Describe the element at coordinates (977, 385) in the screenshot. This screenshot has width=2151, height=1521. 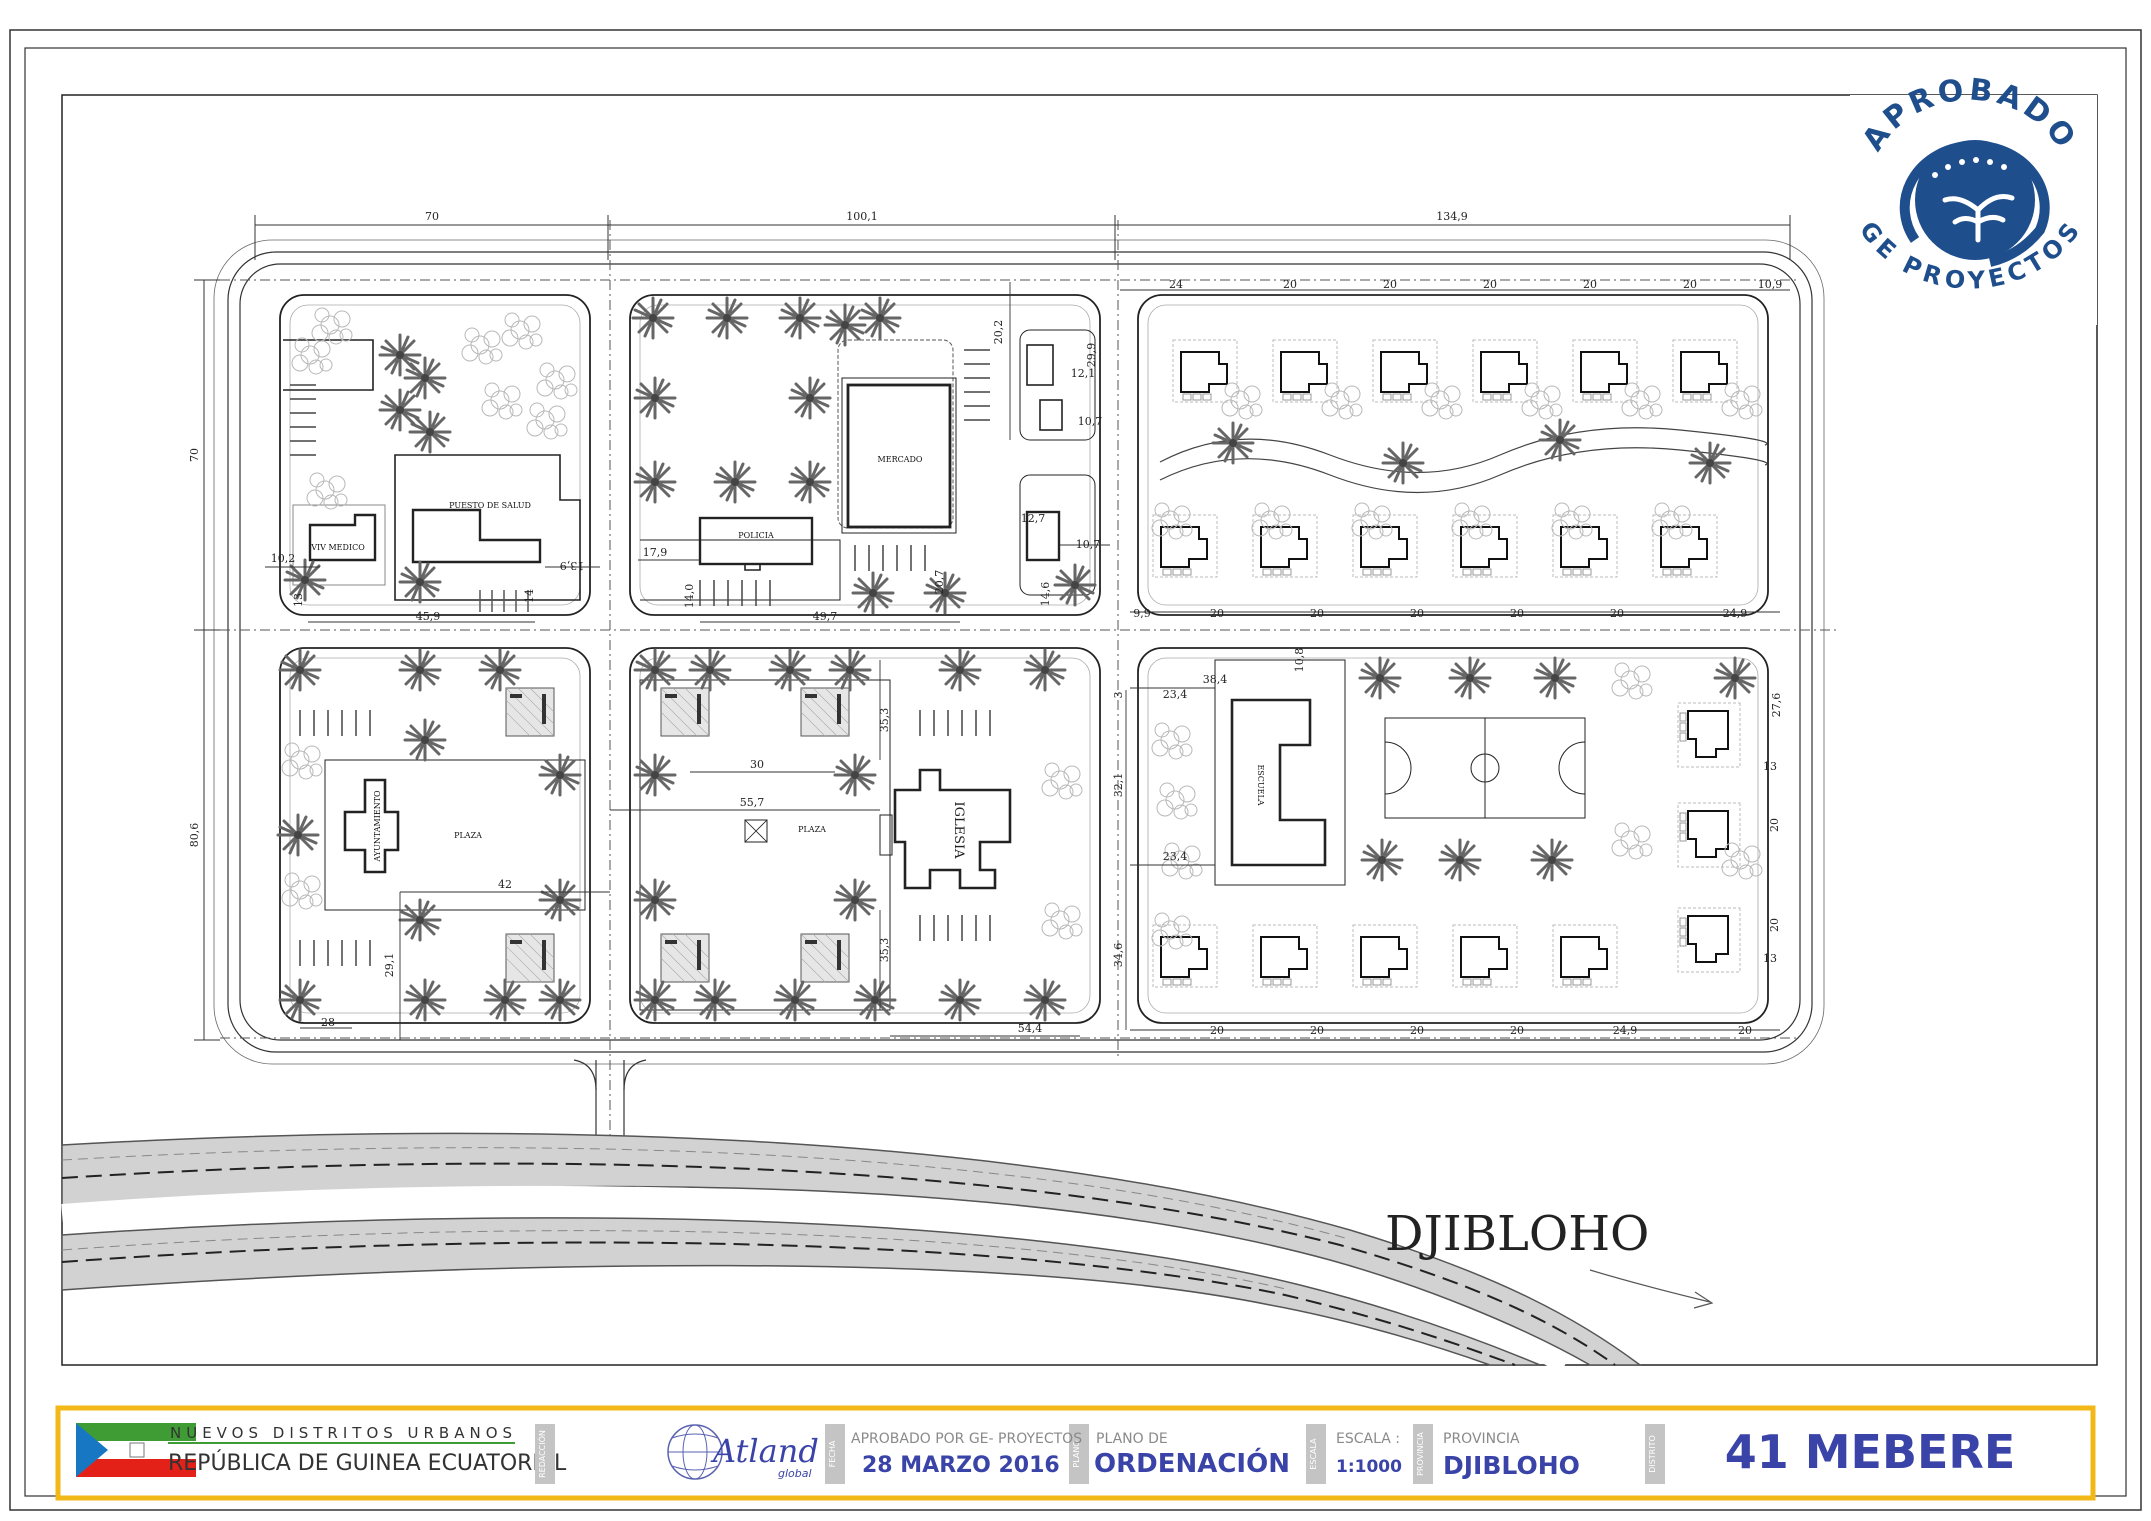
I see `parking-block2b` at that location.